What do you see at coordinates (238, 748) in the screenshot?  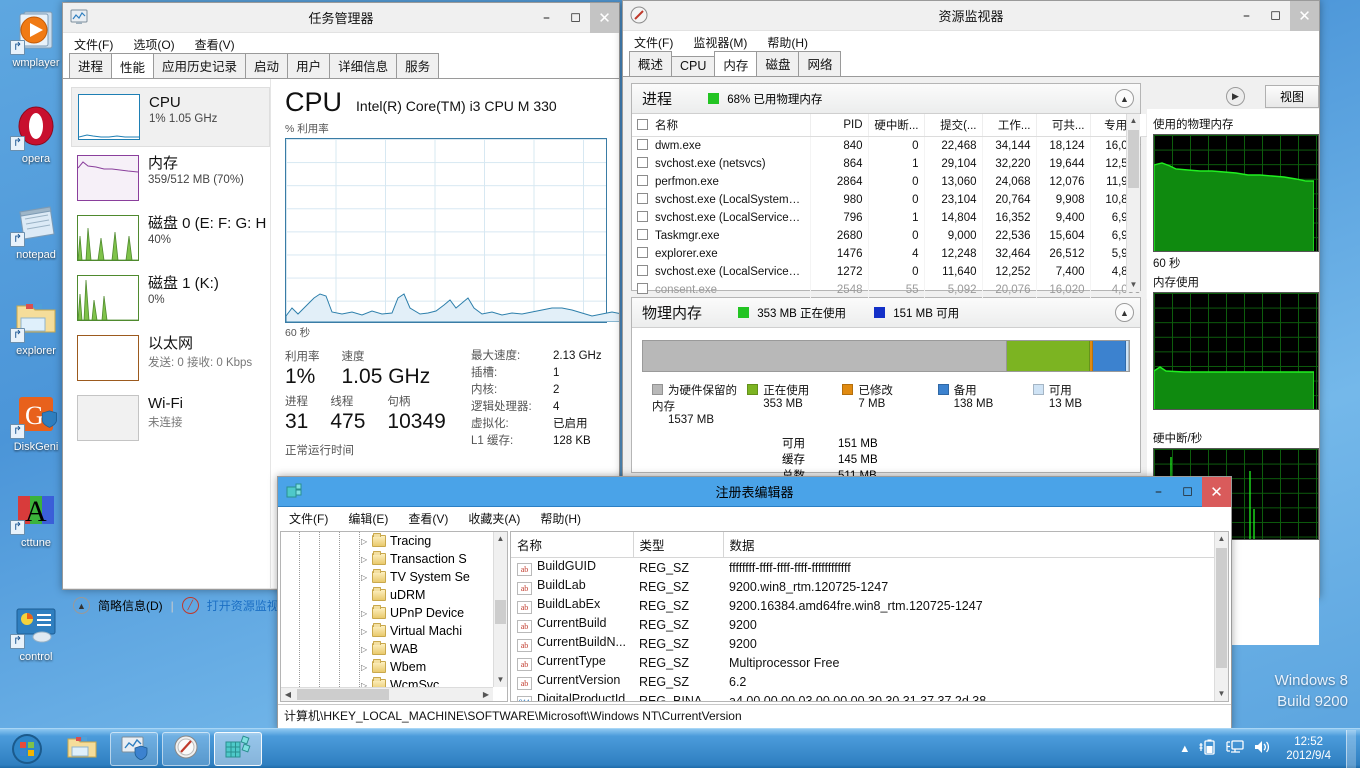 I see `taskbar-registry-editor` at bounding box center [238, 748].